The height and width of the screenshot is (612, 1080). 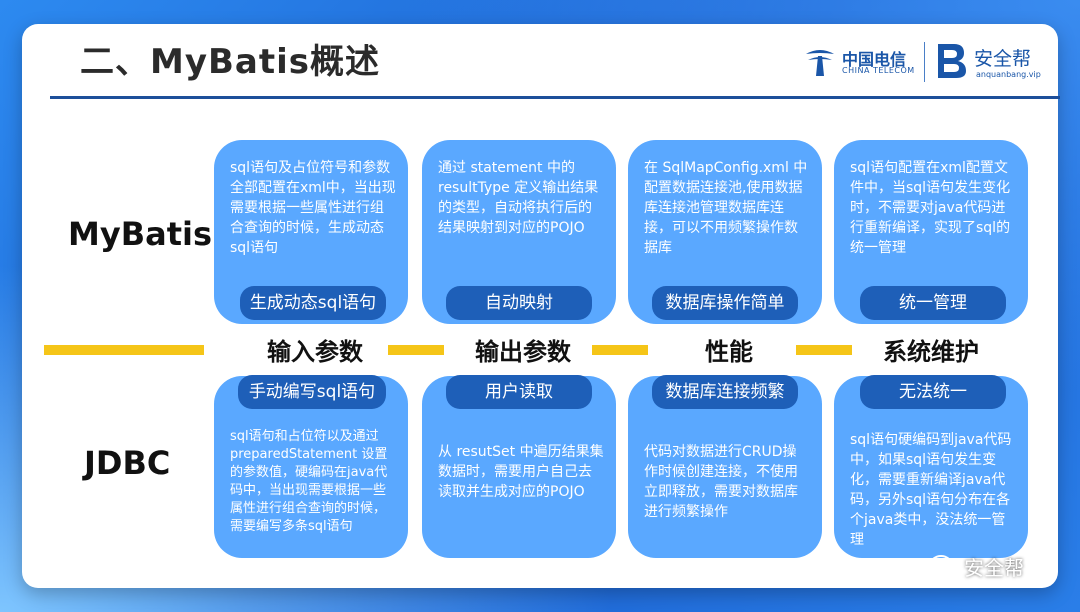 What do you see at coordinates (867, 62) in the screenshot?
I see `china-telecom-logo: 中国电信 CHINA TELECOM` at bounding box center [867, 62].